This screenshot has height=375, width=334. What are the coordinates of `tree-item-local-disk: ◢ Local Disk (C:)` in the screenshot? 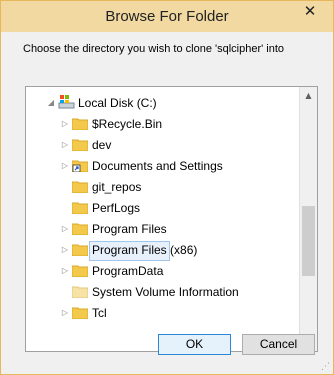 It's located at (162, 103).